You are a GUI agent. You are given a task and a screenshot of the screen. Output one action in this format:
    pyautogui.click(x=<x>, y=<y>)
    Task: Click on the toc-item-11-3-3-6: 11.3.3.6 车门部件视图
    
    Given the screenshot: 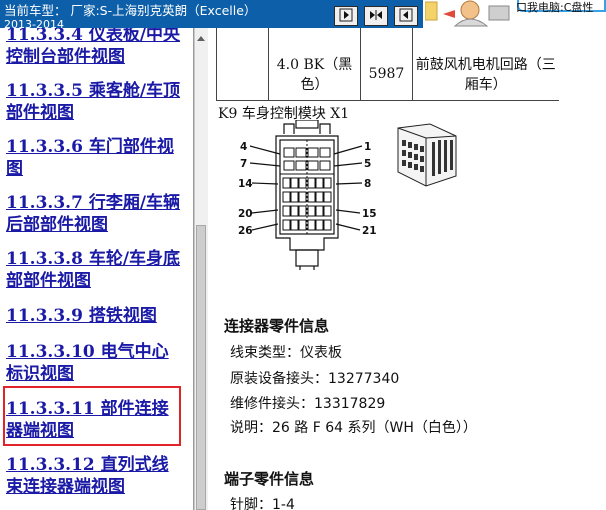 What is the action you would take?
    pyautogui.click(x=95, y=158)
    